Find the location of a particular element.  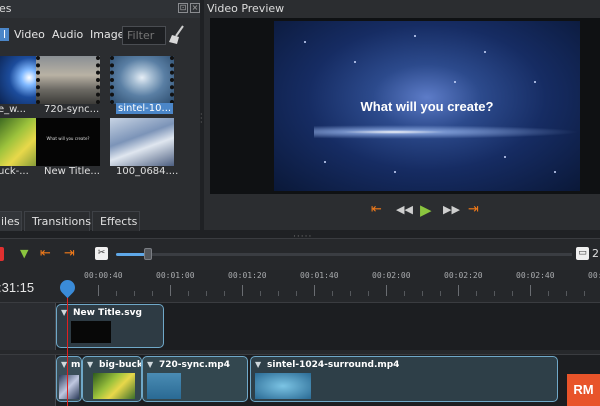

timeline-clip: ▼ New Title.svg is located at coordinates (110, 326).